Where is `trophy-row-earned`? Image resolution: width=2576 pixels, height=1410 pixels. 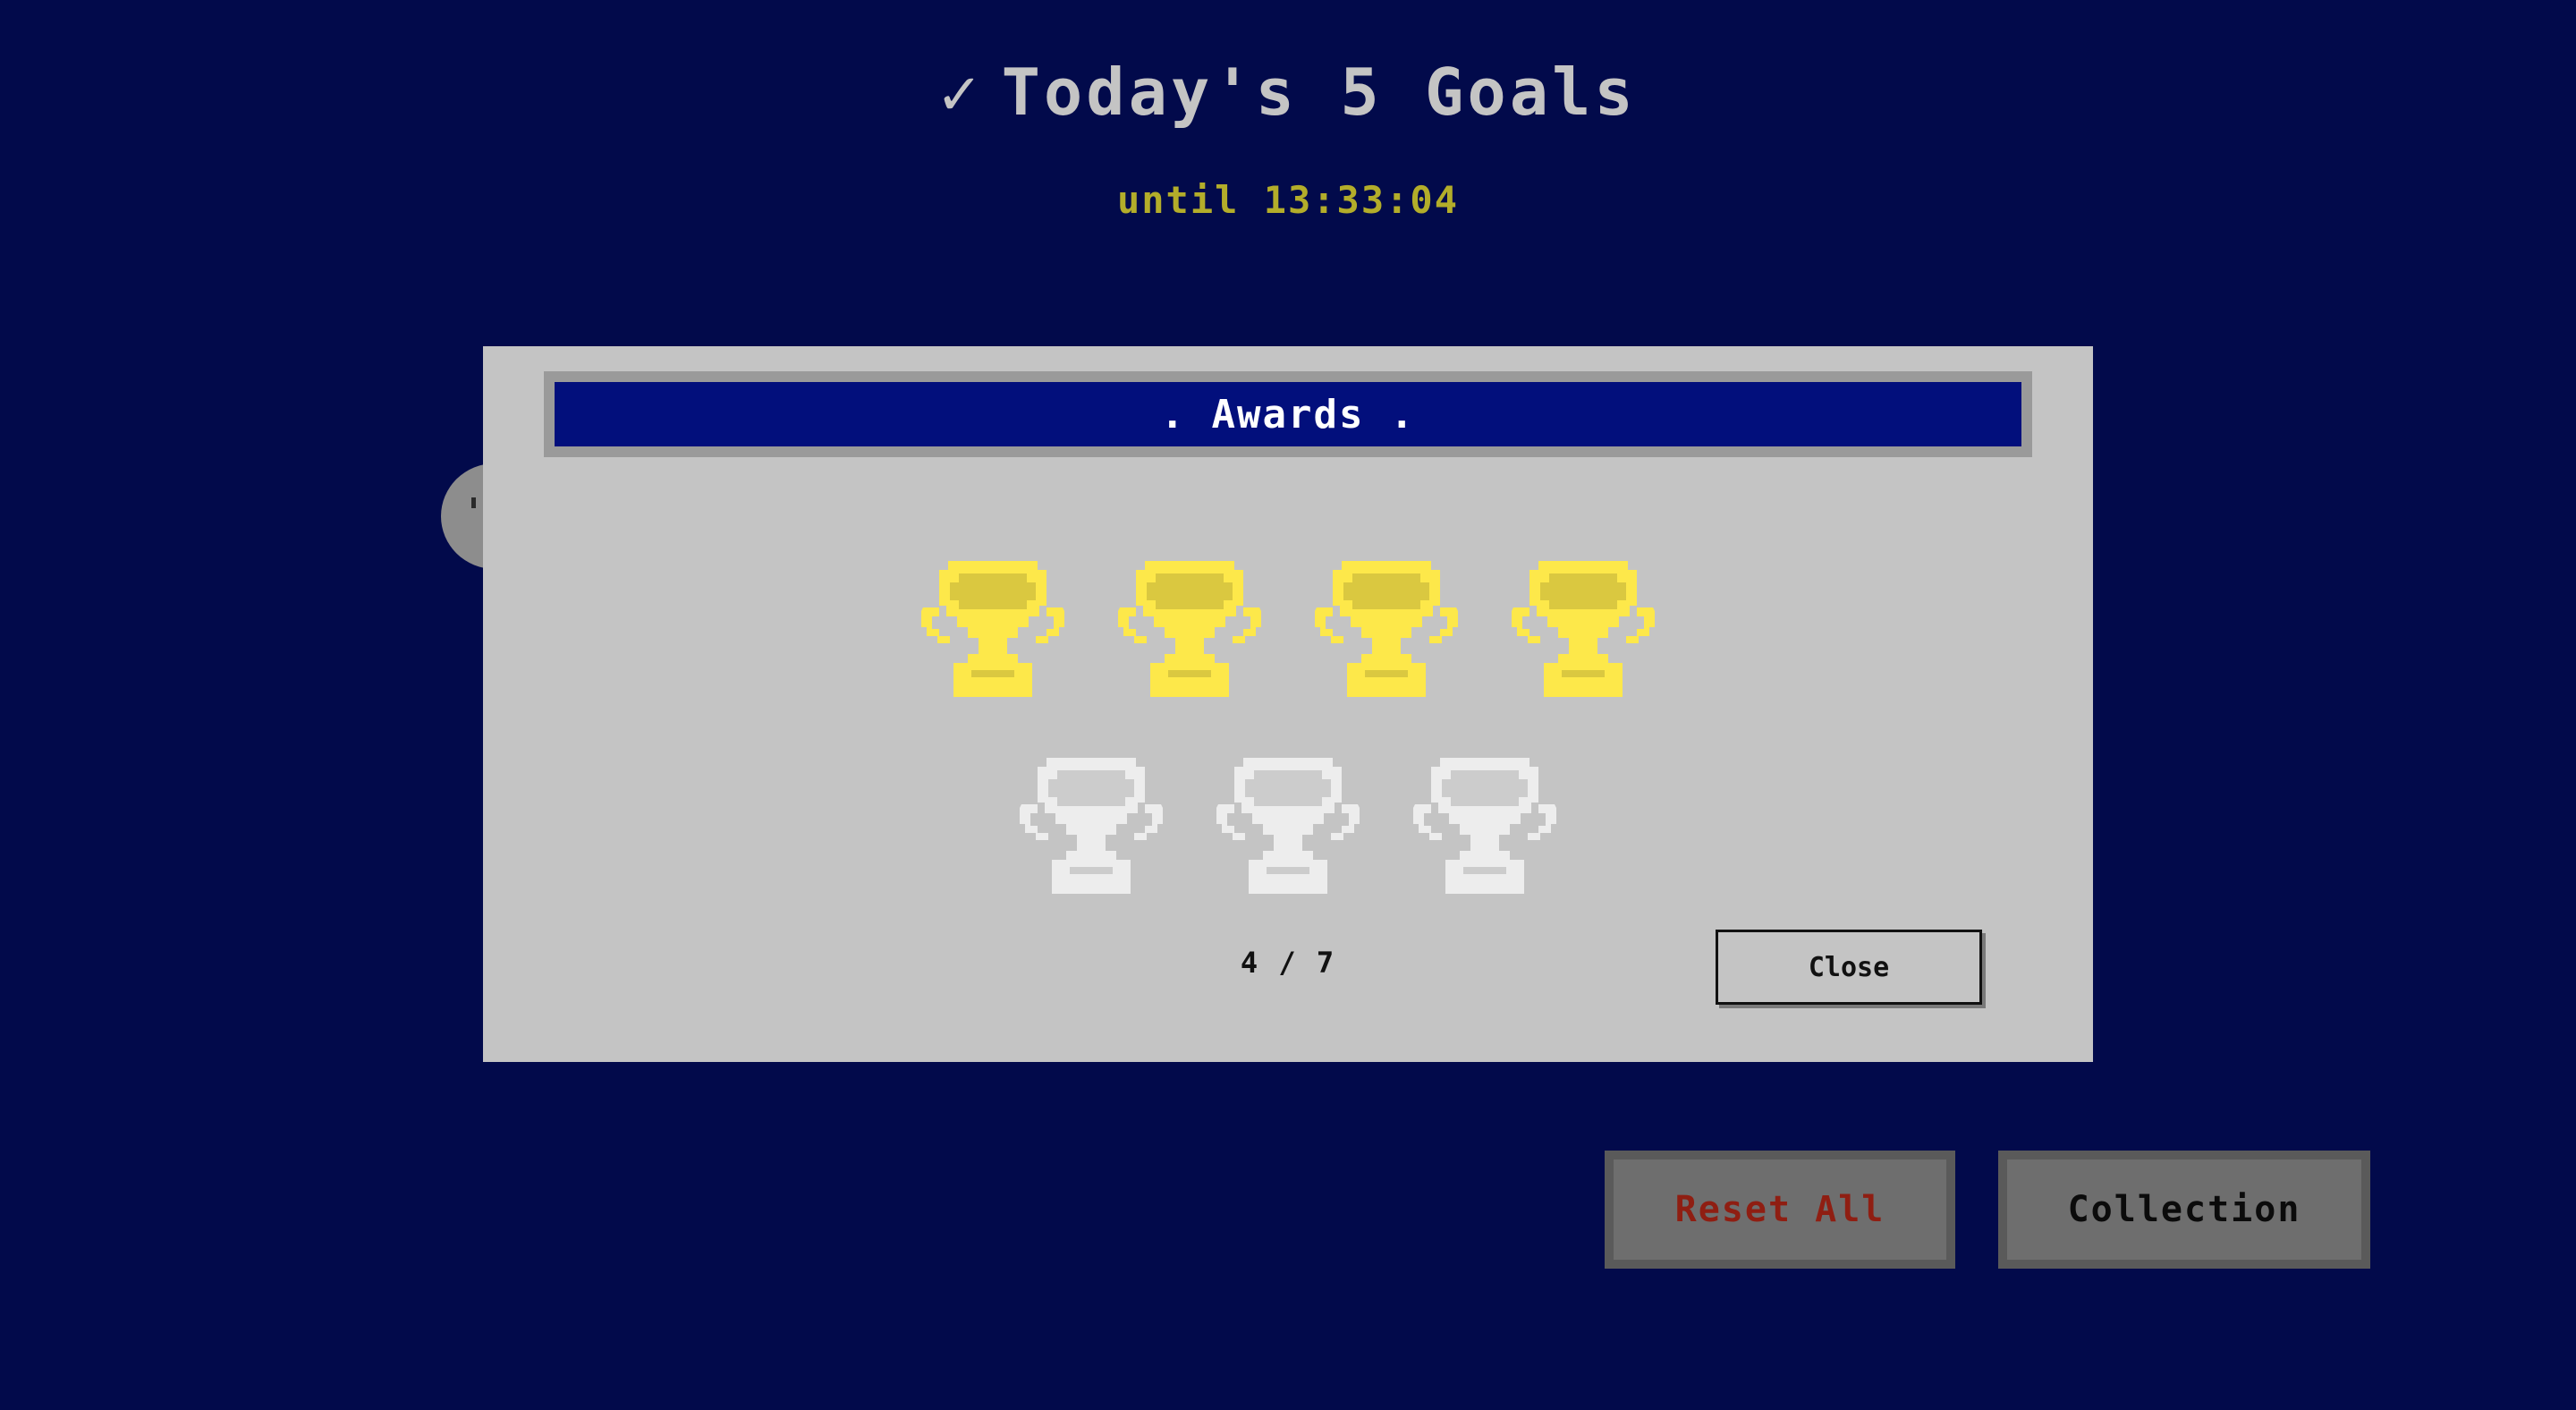
trophy-row-earned is located at coordinates (1288, 626).